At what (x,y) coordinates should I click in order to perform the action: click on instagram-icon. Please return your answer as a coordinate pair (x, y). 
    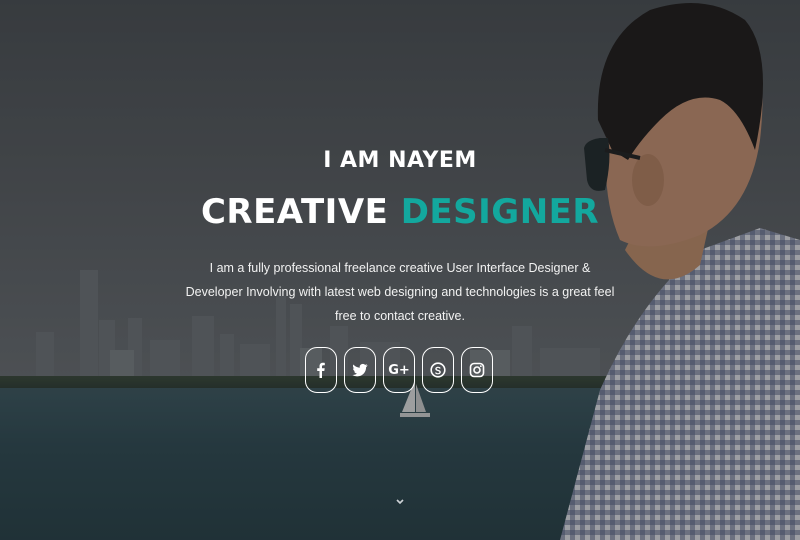
    Looking at the image, I should click on (477, 370).